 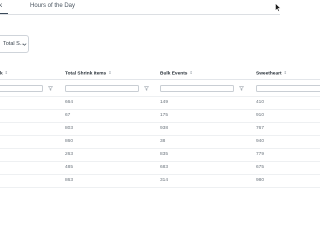 I want to click on table-cell: 910, so click(x=260, y=115).